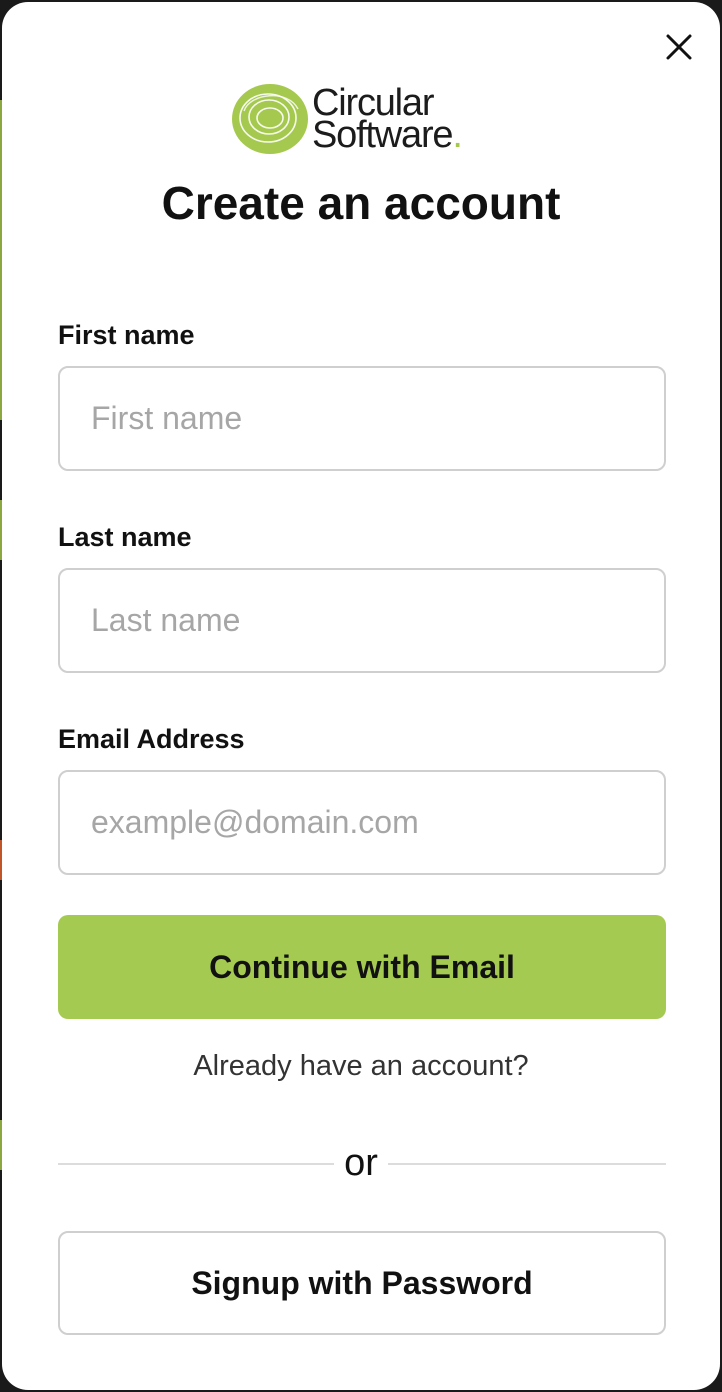 The height and width of the screenshot is (1392, 722). I want to click on divider-line-left, so click(196, 1164).